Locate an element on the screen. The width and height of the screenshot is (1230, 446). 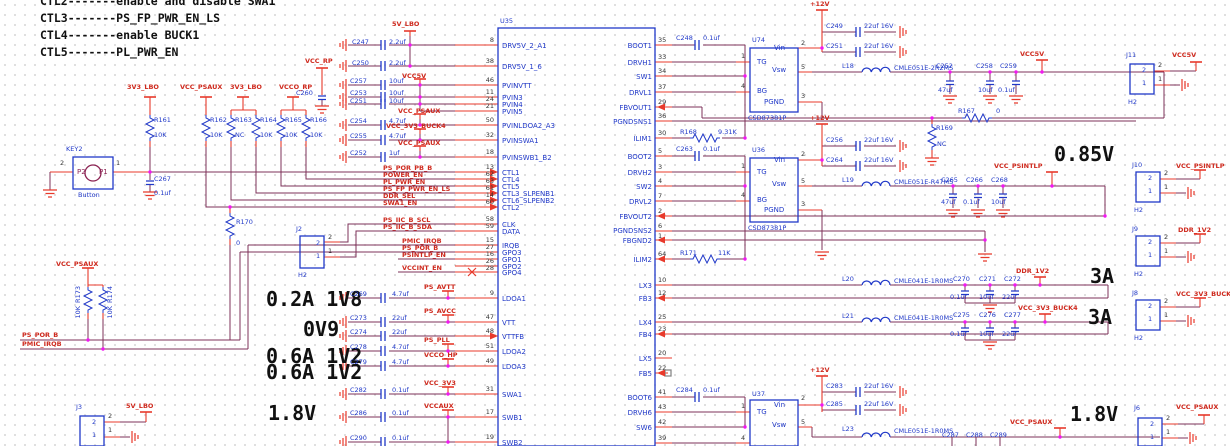
pin-number: 17 is located at coordinates (489, 412).